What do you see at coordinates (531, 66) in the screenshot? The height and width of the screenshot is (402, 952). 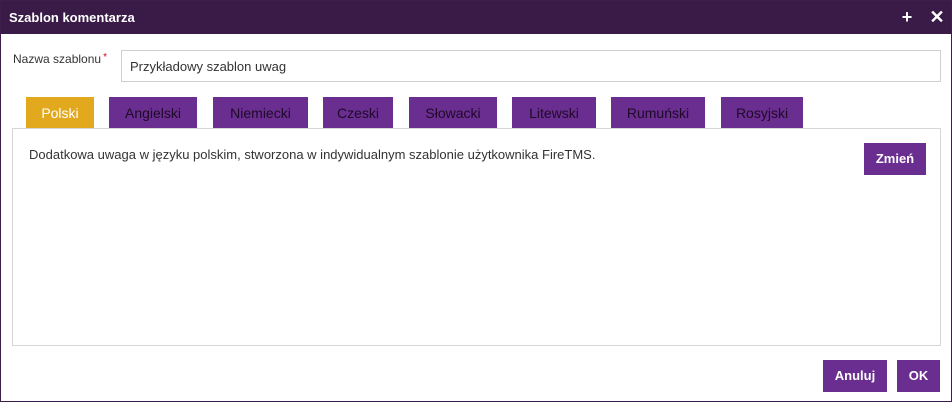 I see `template-name-input` at bounding box center [531, 66].